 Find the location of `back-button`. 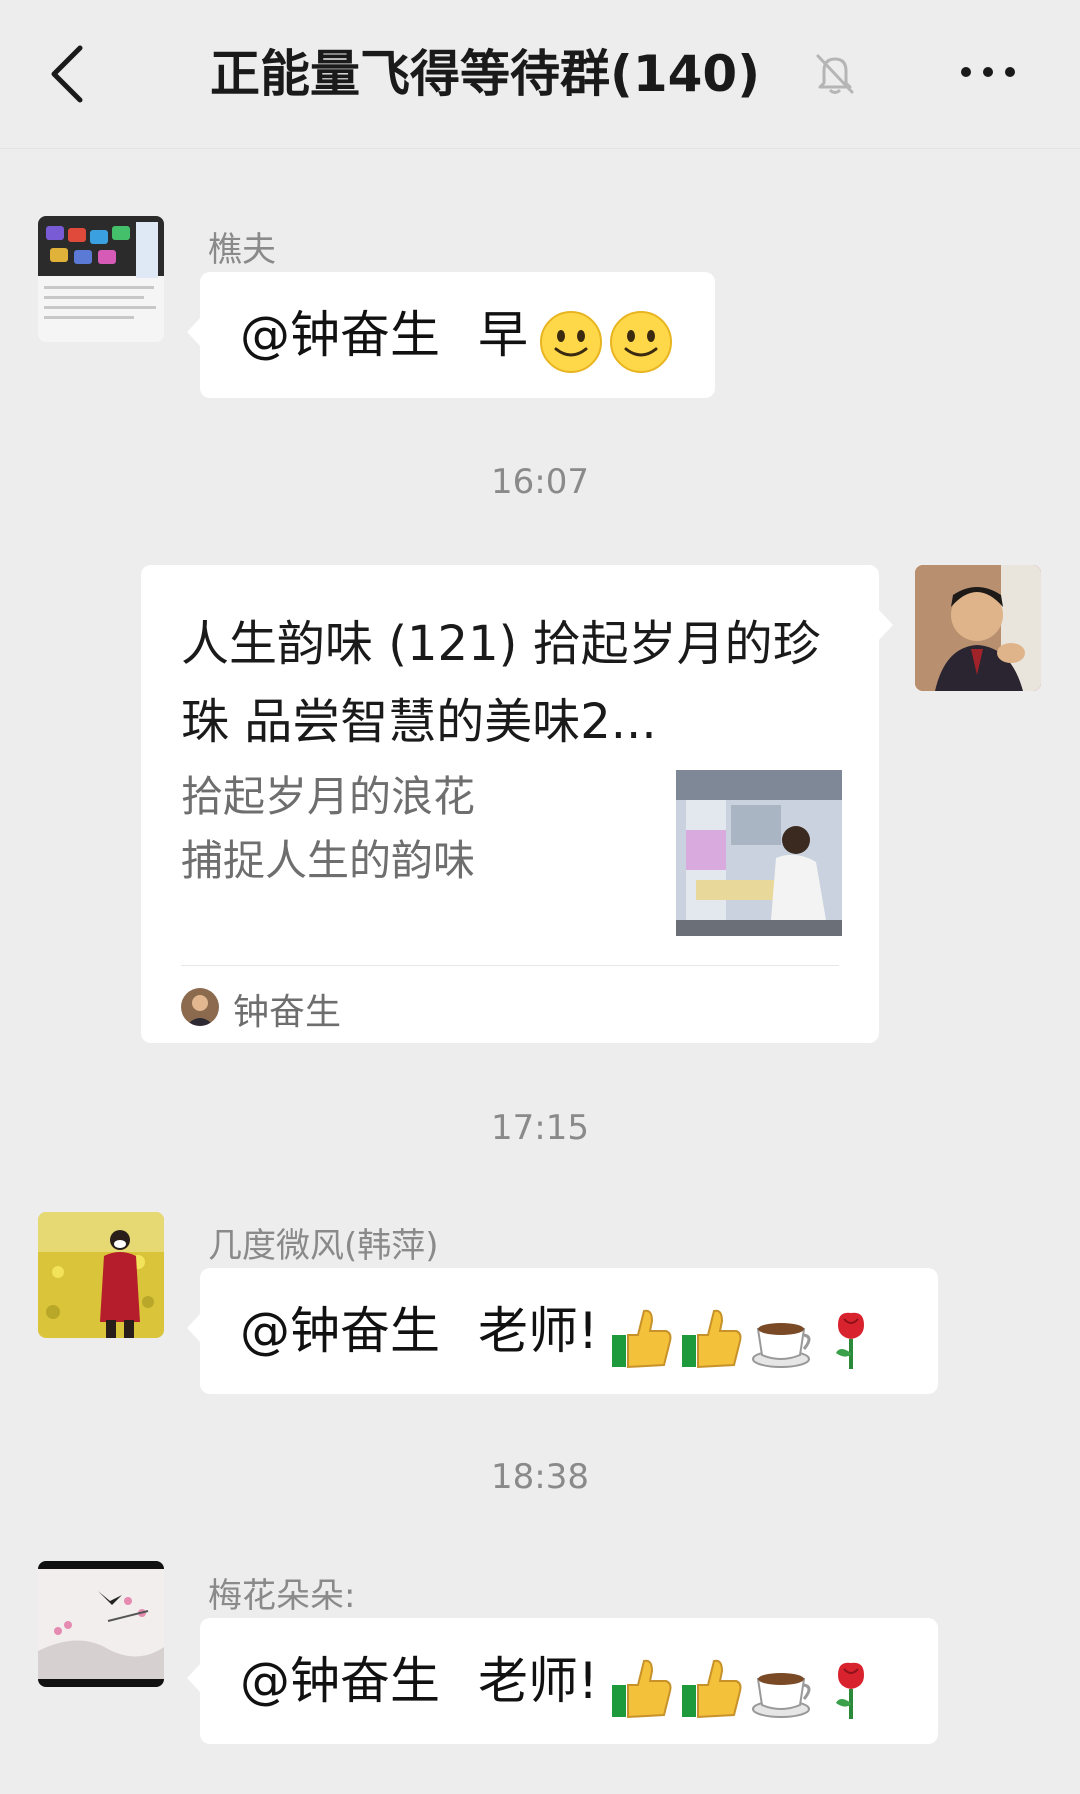

back-button is located at coordinates (70, 74).